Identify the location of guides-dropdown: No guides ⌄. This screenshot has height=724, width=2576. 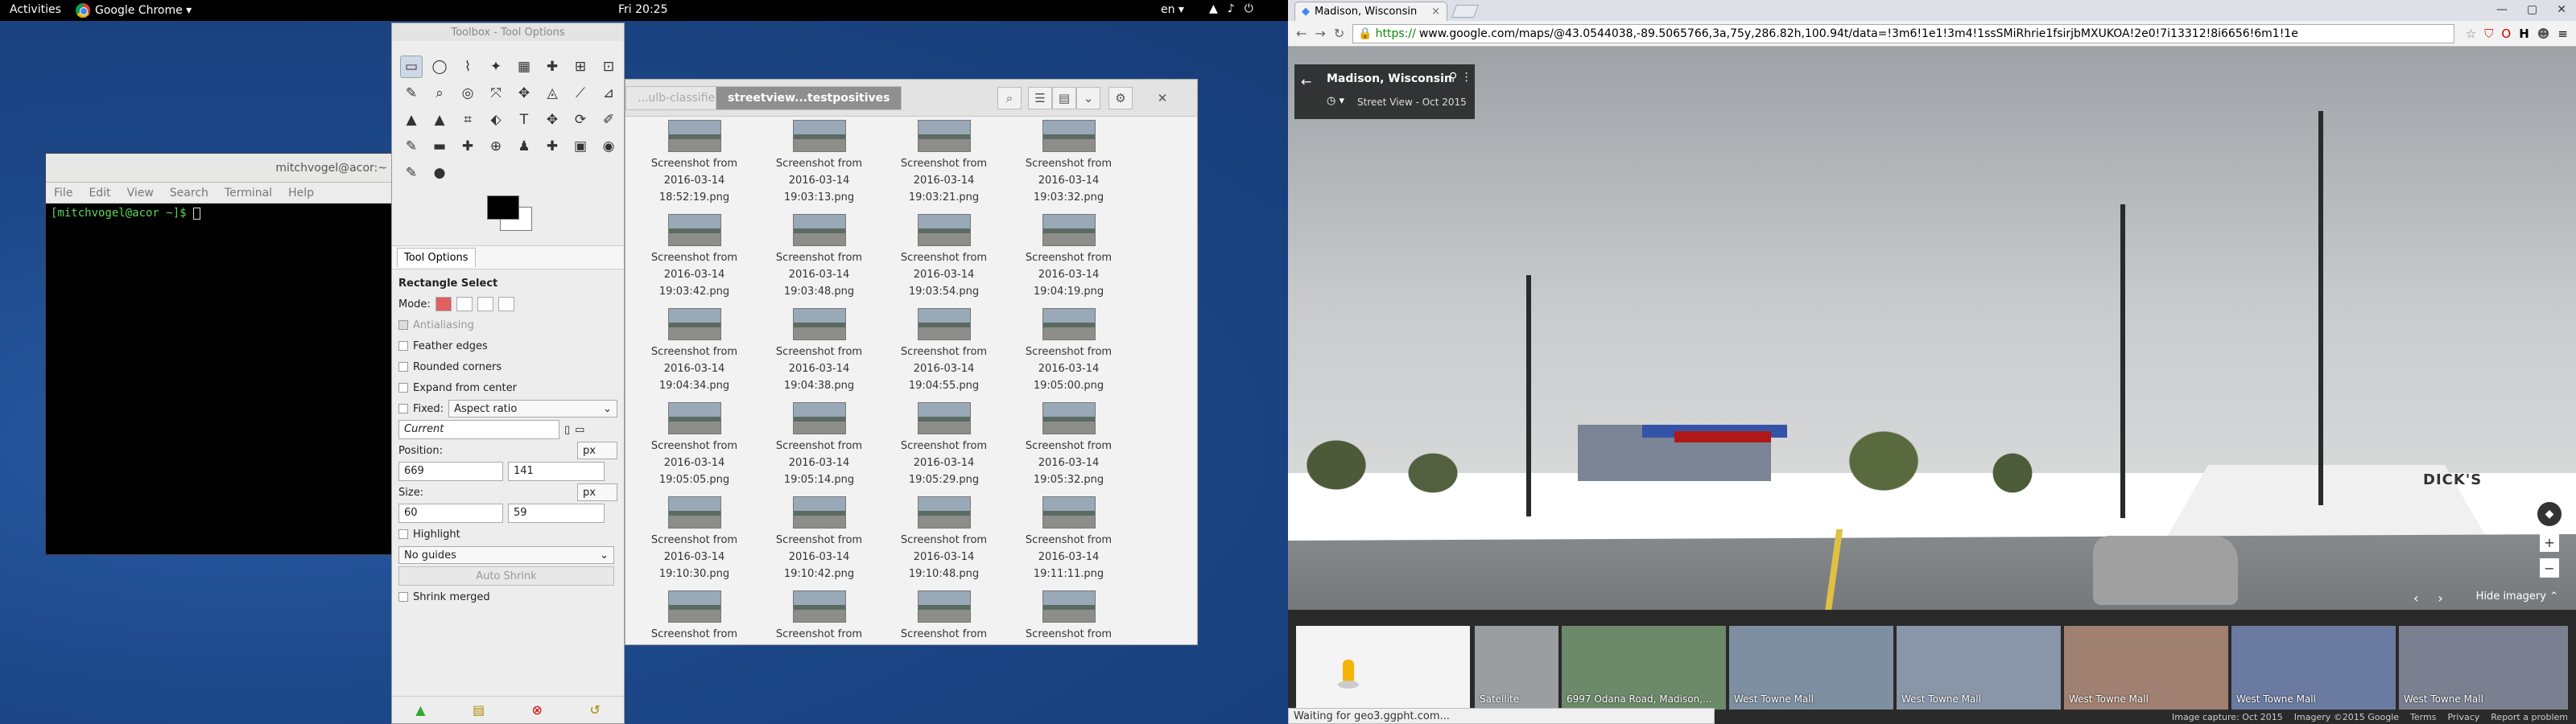
(506, 555).